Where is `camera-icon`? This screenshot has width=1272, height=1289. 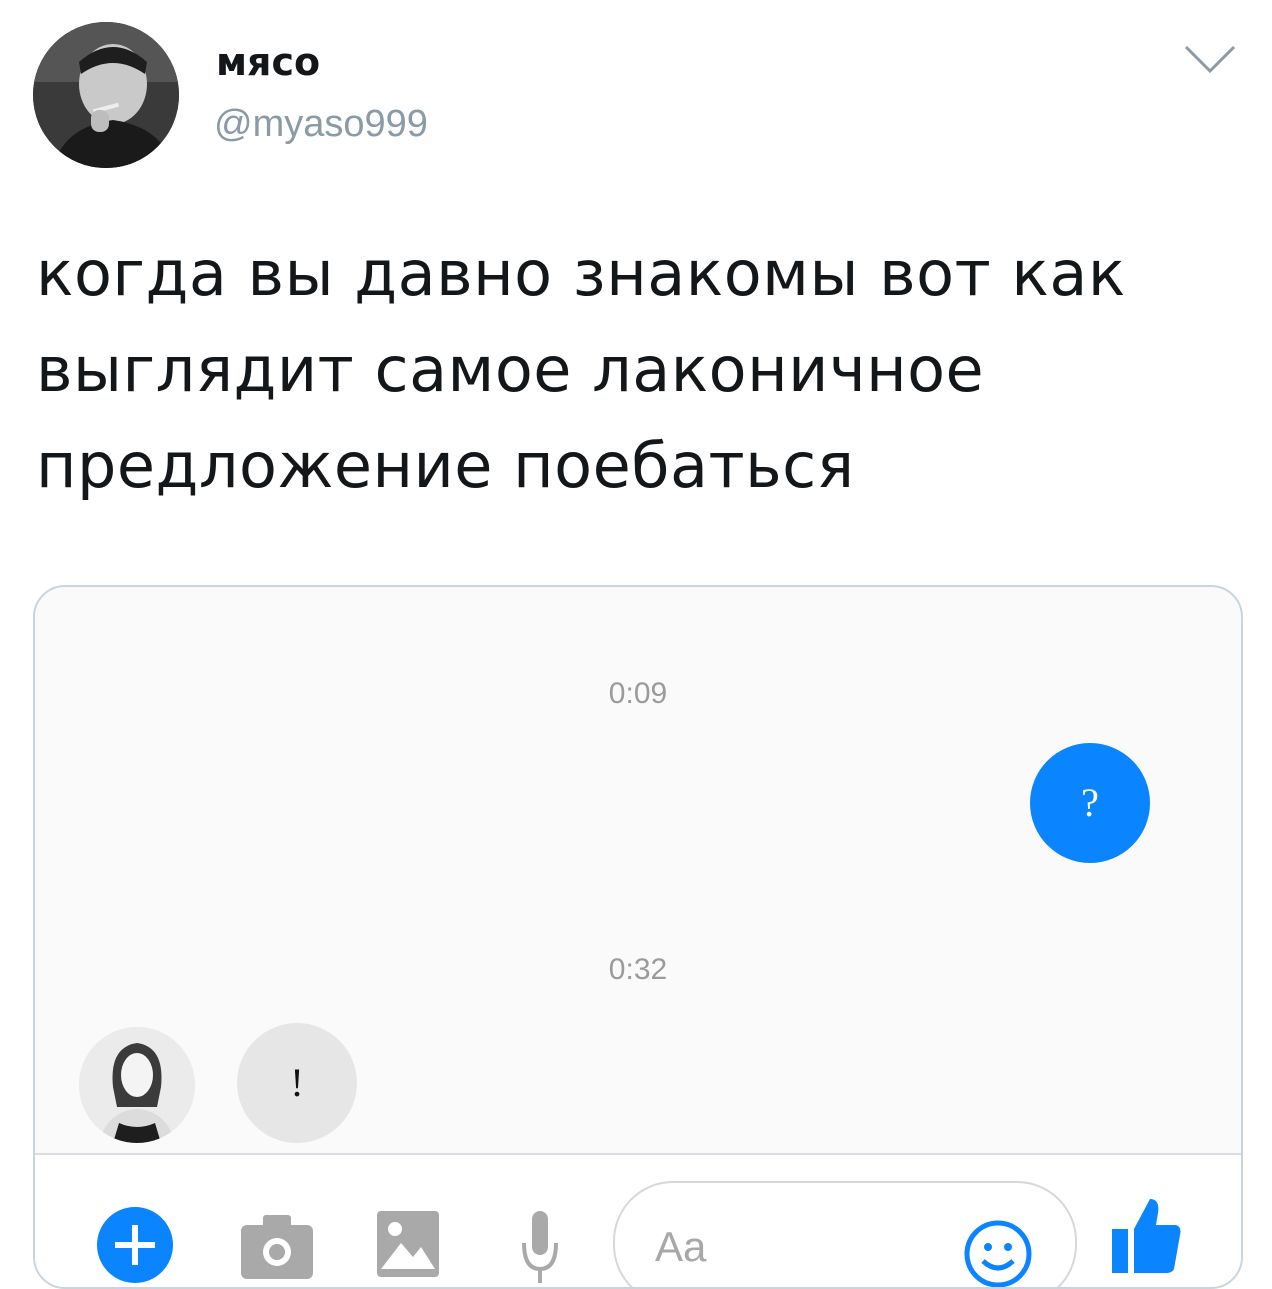 camera-icon is located at coordinates (277, 1246).